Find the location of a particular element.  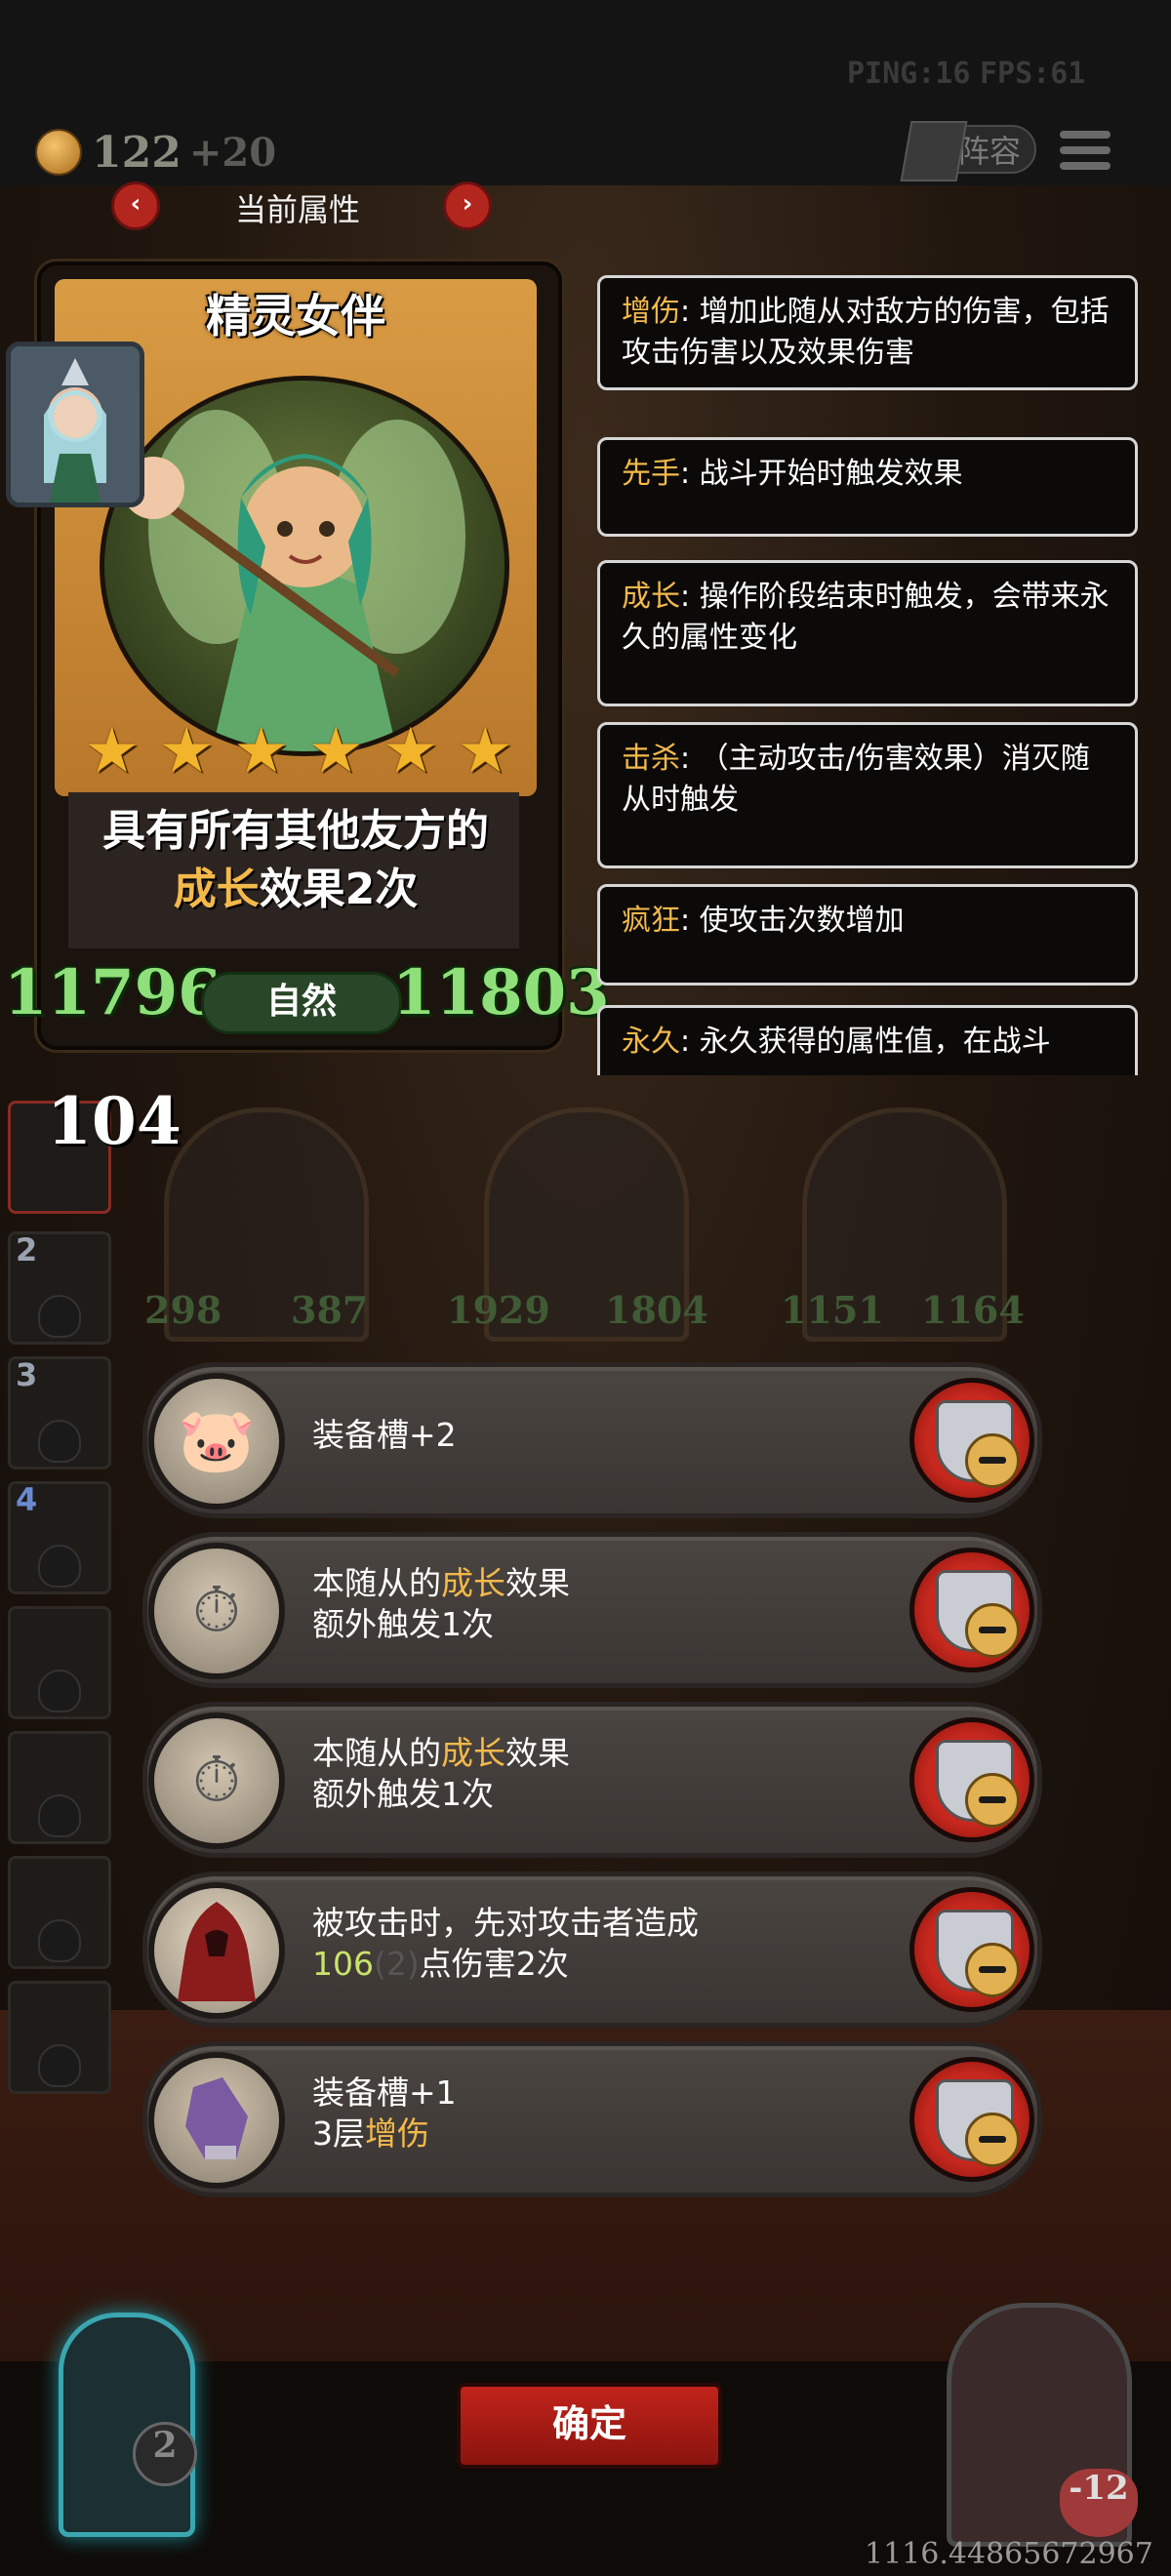

coordinate-readout: 1116.44865672967 is located at coordinates (1009, 2554).